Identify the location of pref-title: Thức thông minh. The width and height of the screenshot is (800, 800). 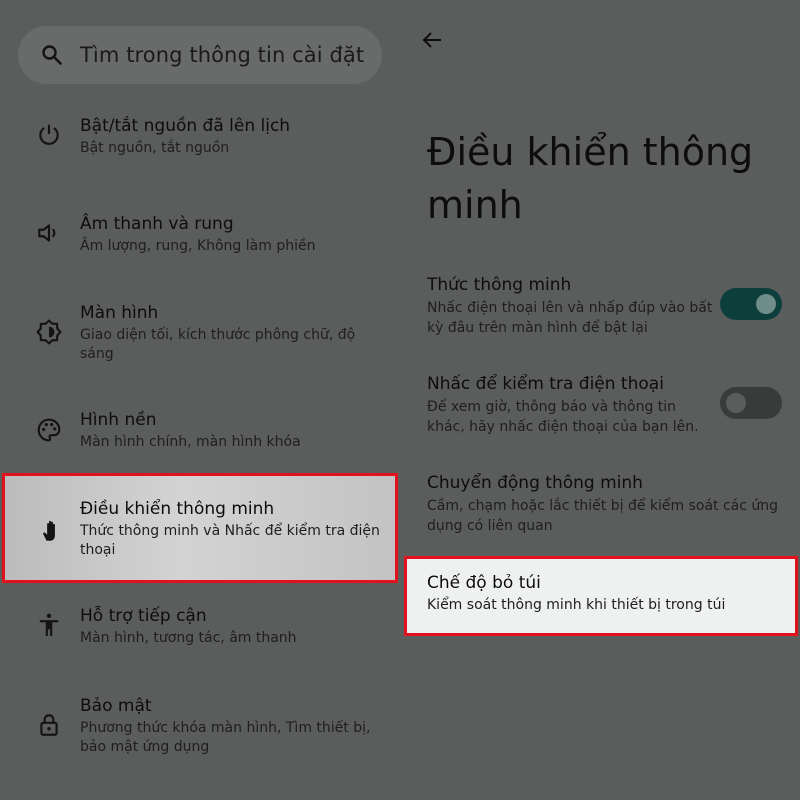
(499, 285).